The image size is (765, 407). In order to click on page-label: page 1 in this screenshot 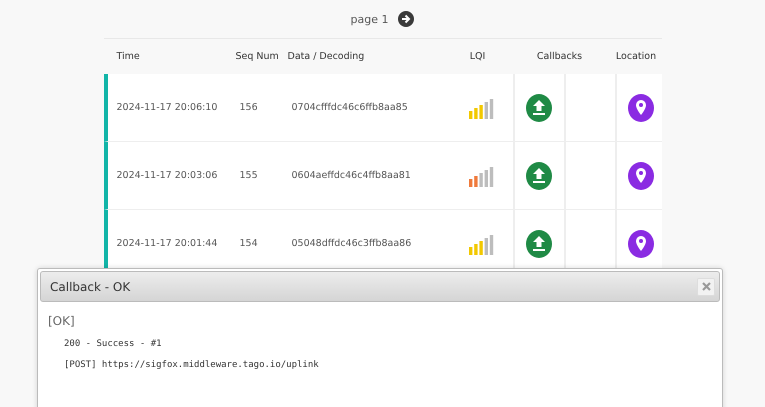, I will do `click(369, 19)`.